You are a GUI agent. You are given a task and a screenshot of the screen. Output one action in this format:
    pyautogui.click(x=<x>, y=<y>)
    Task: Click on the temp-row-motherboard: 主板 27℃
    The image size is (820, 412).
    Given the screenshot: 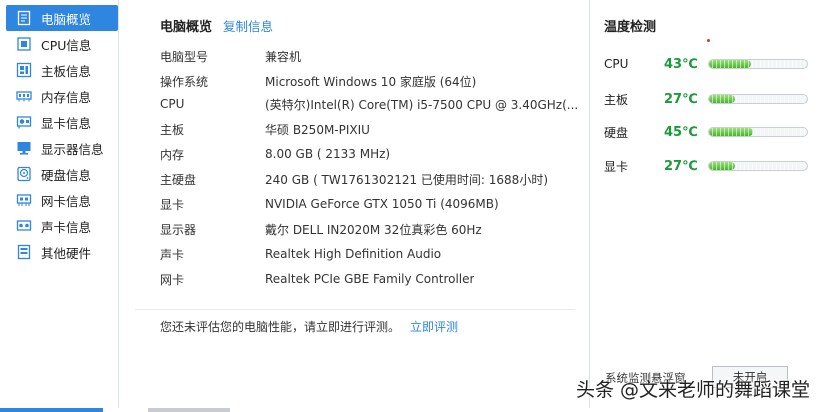 What is the action you would take?
    pyautogui.click(x=709, y=99)
    